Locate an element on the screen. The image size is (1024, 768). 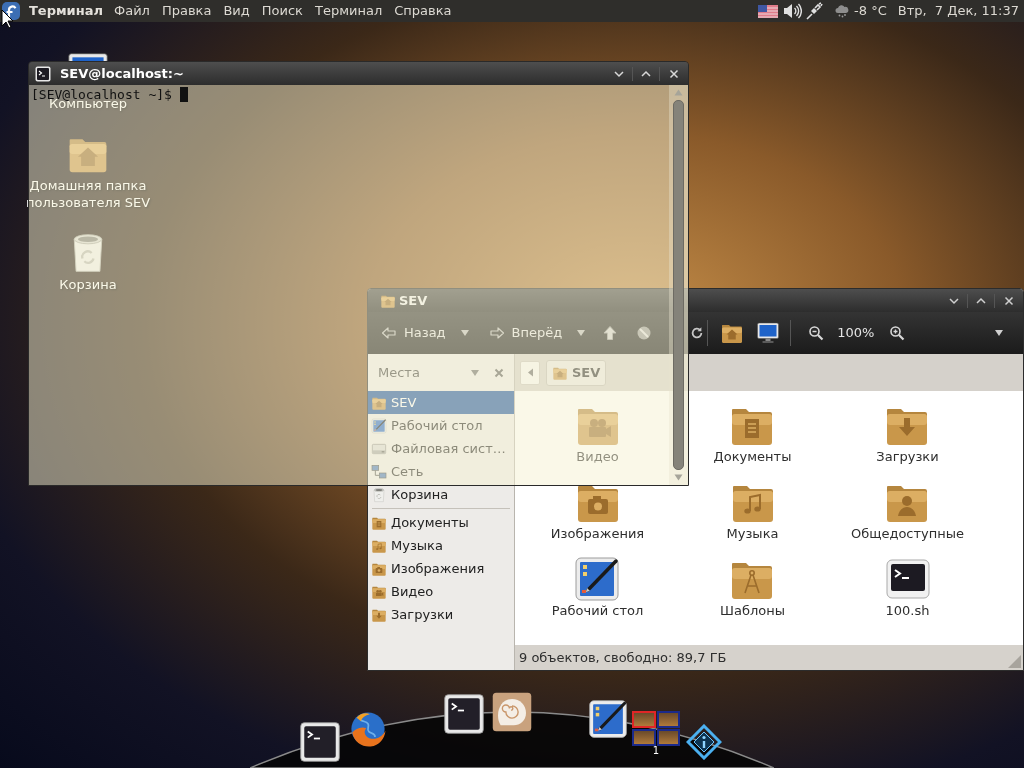
trash-icon is located at coordinates (379, 494).